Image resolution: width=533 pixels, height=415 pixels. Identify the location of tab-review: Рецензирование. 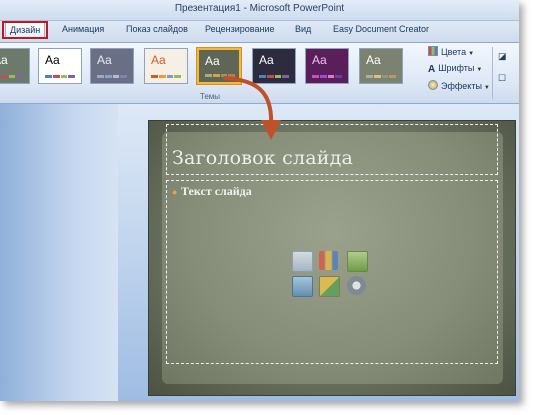
(240, 29).